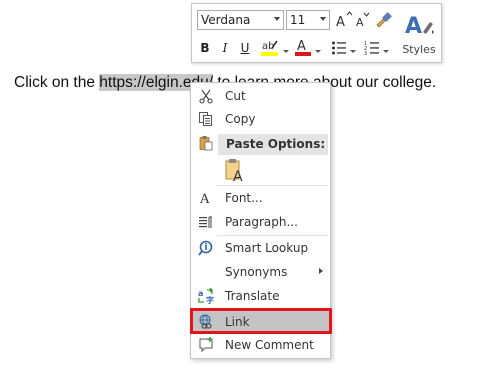 Image resolution: width=488 pixels, height=372 pixels. Describe the element at coordinates (206, 345) in the screenshot. I see `comment-icon` at that location.